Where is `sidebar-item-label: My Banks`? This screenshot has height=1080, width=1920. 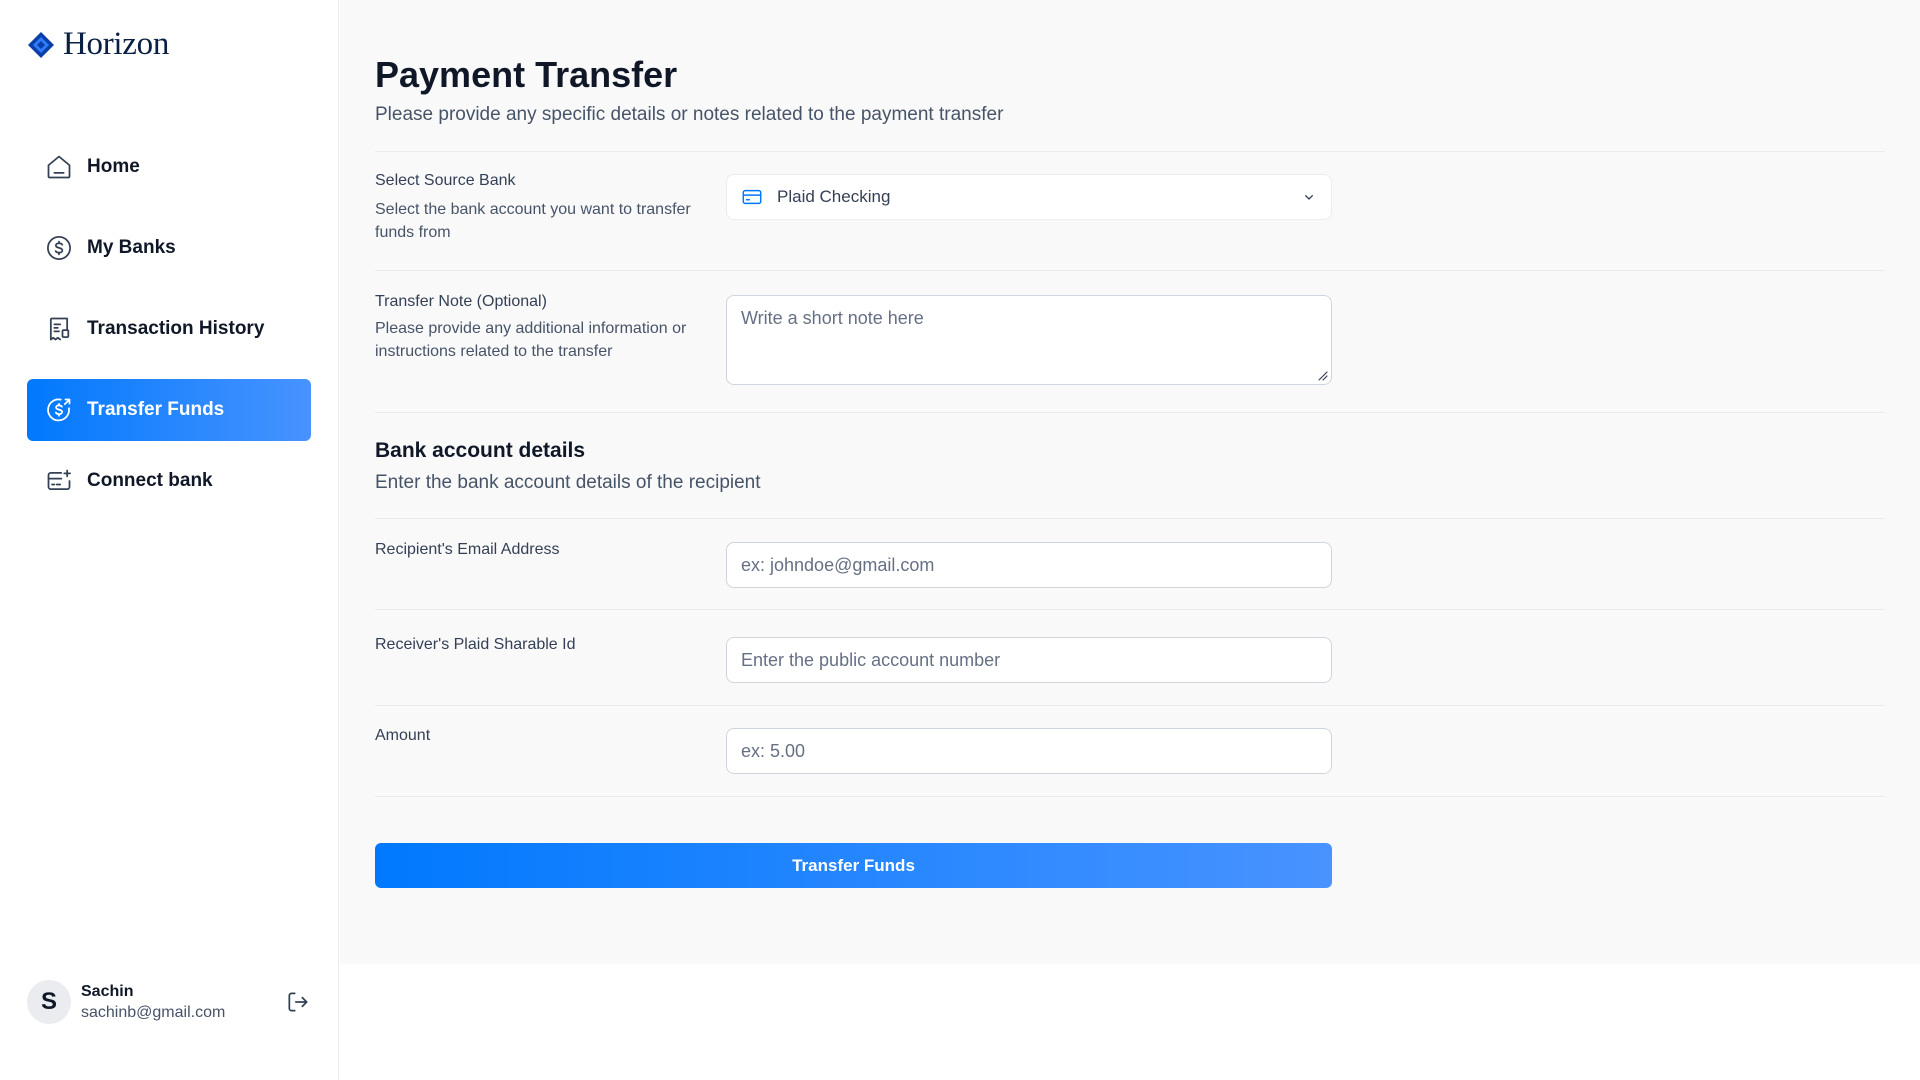
sidebar-item-label: My Banks is located at coordinates (131, 247).